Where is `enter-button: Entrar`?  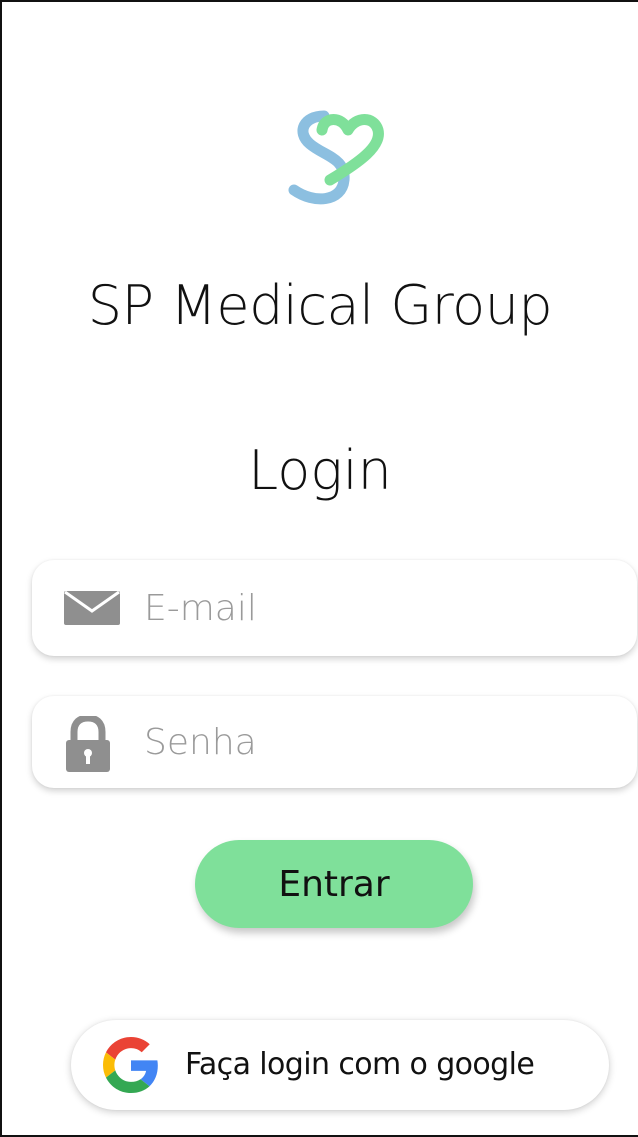
enter-button: Entrar is located at coordinates (334, 884).